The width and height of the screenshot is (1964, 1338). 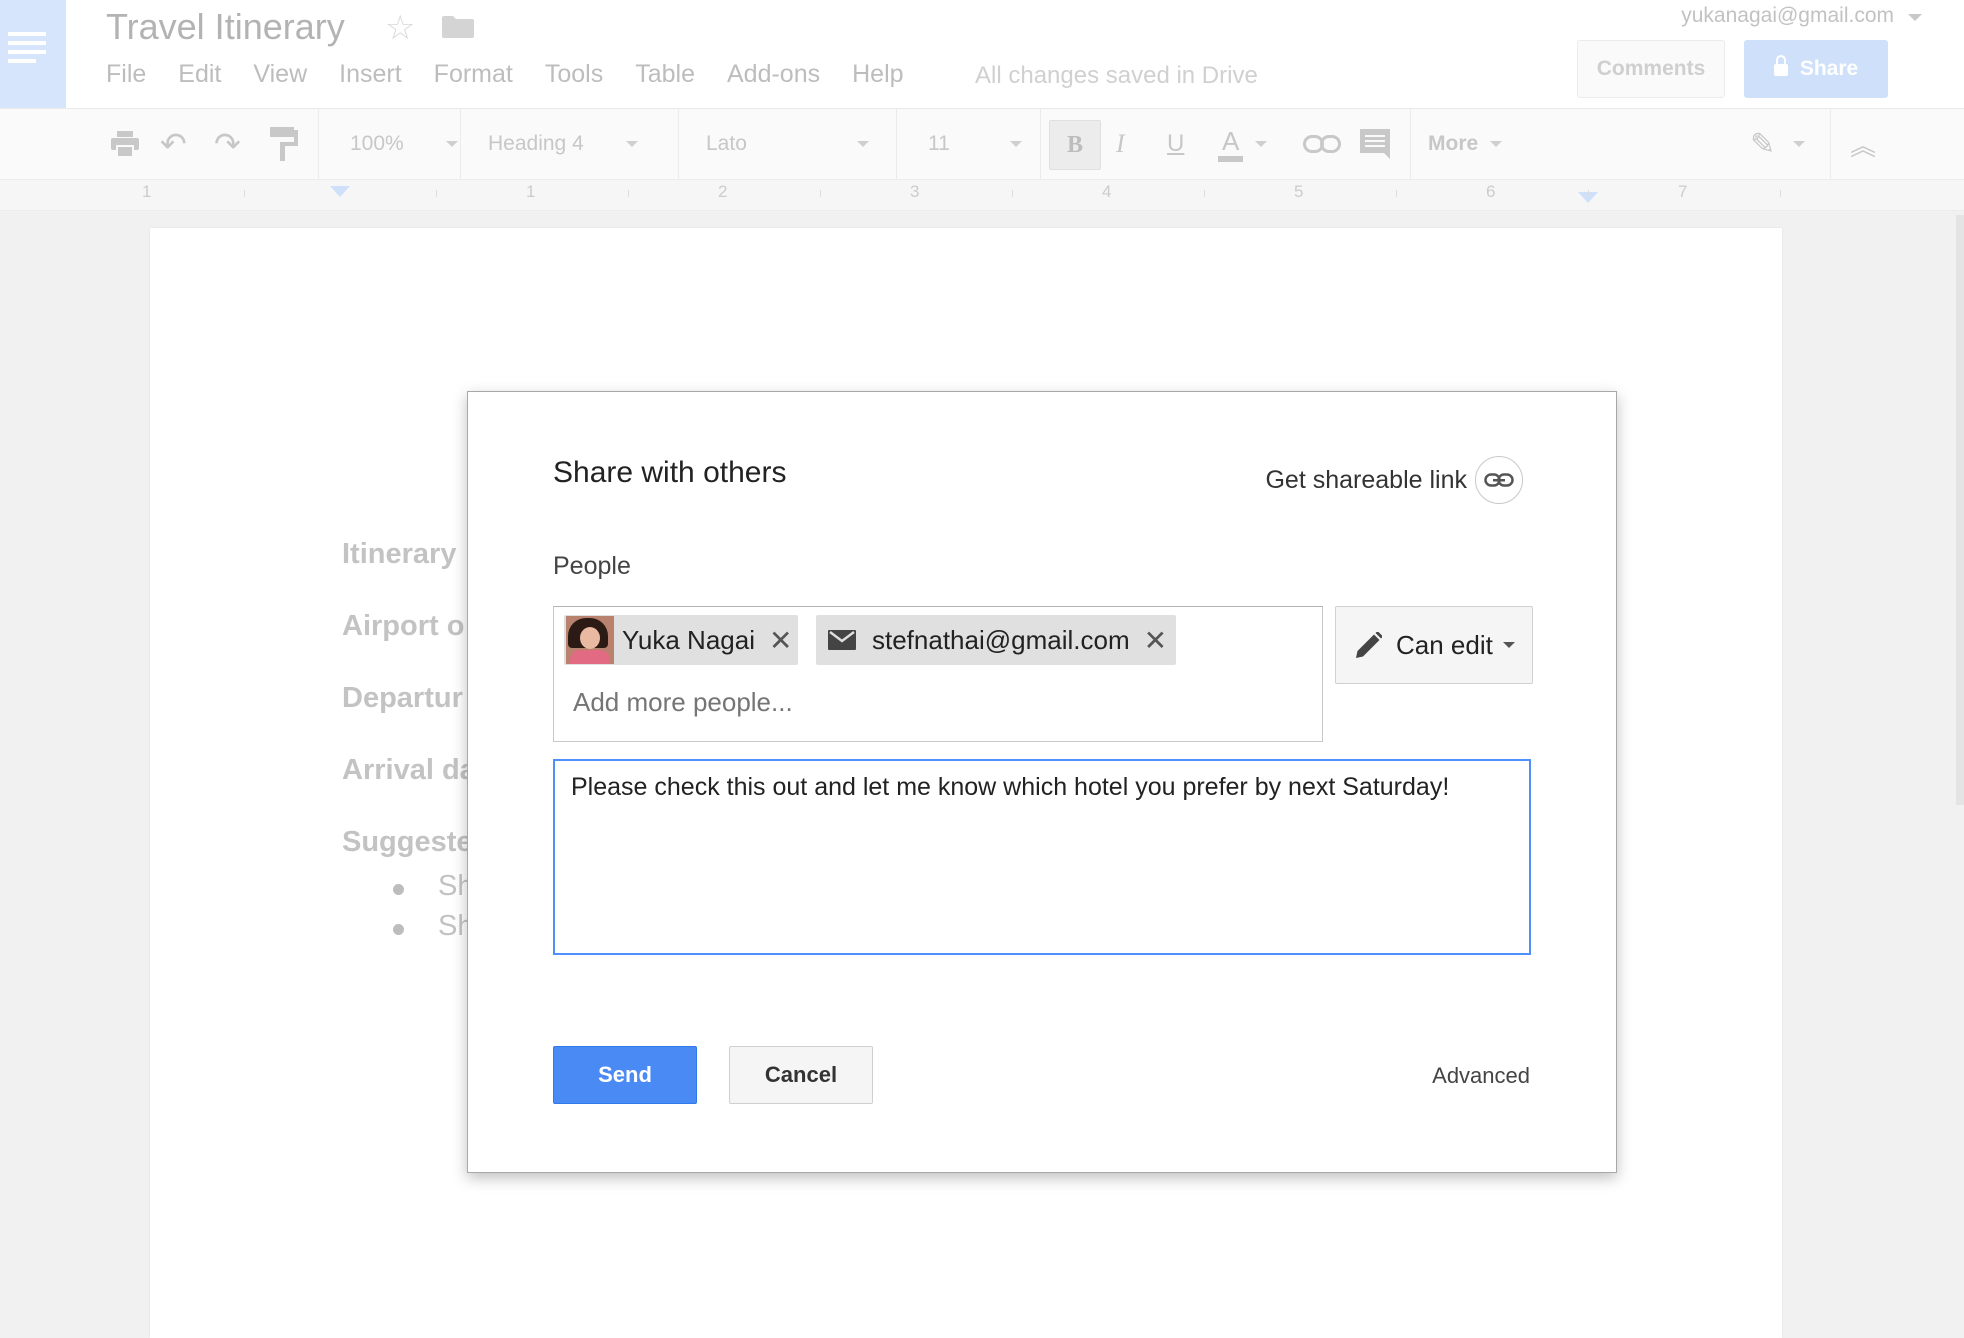 What do you see at coordinates (625, 1075) in the screenshot?
I see `send-button: Send` at bounding box center [625, 1075].